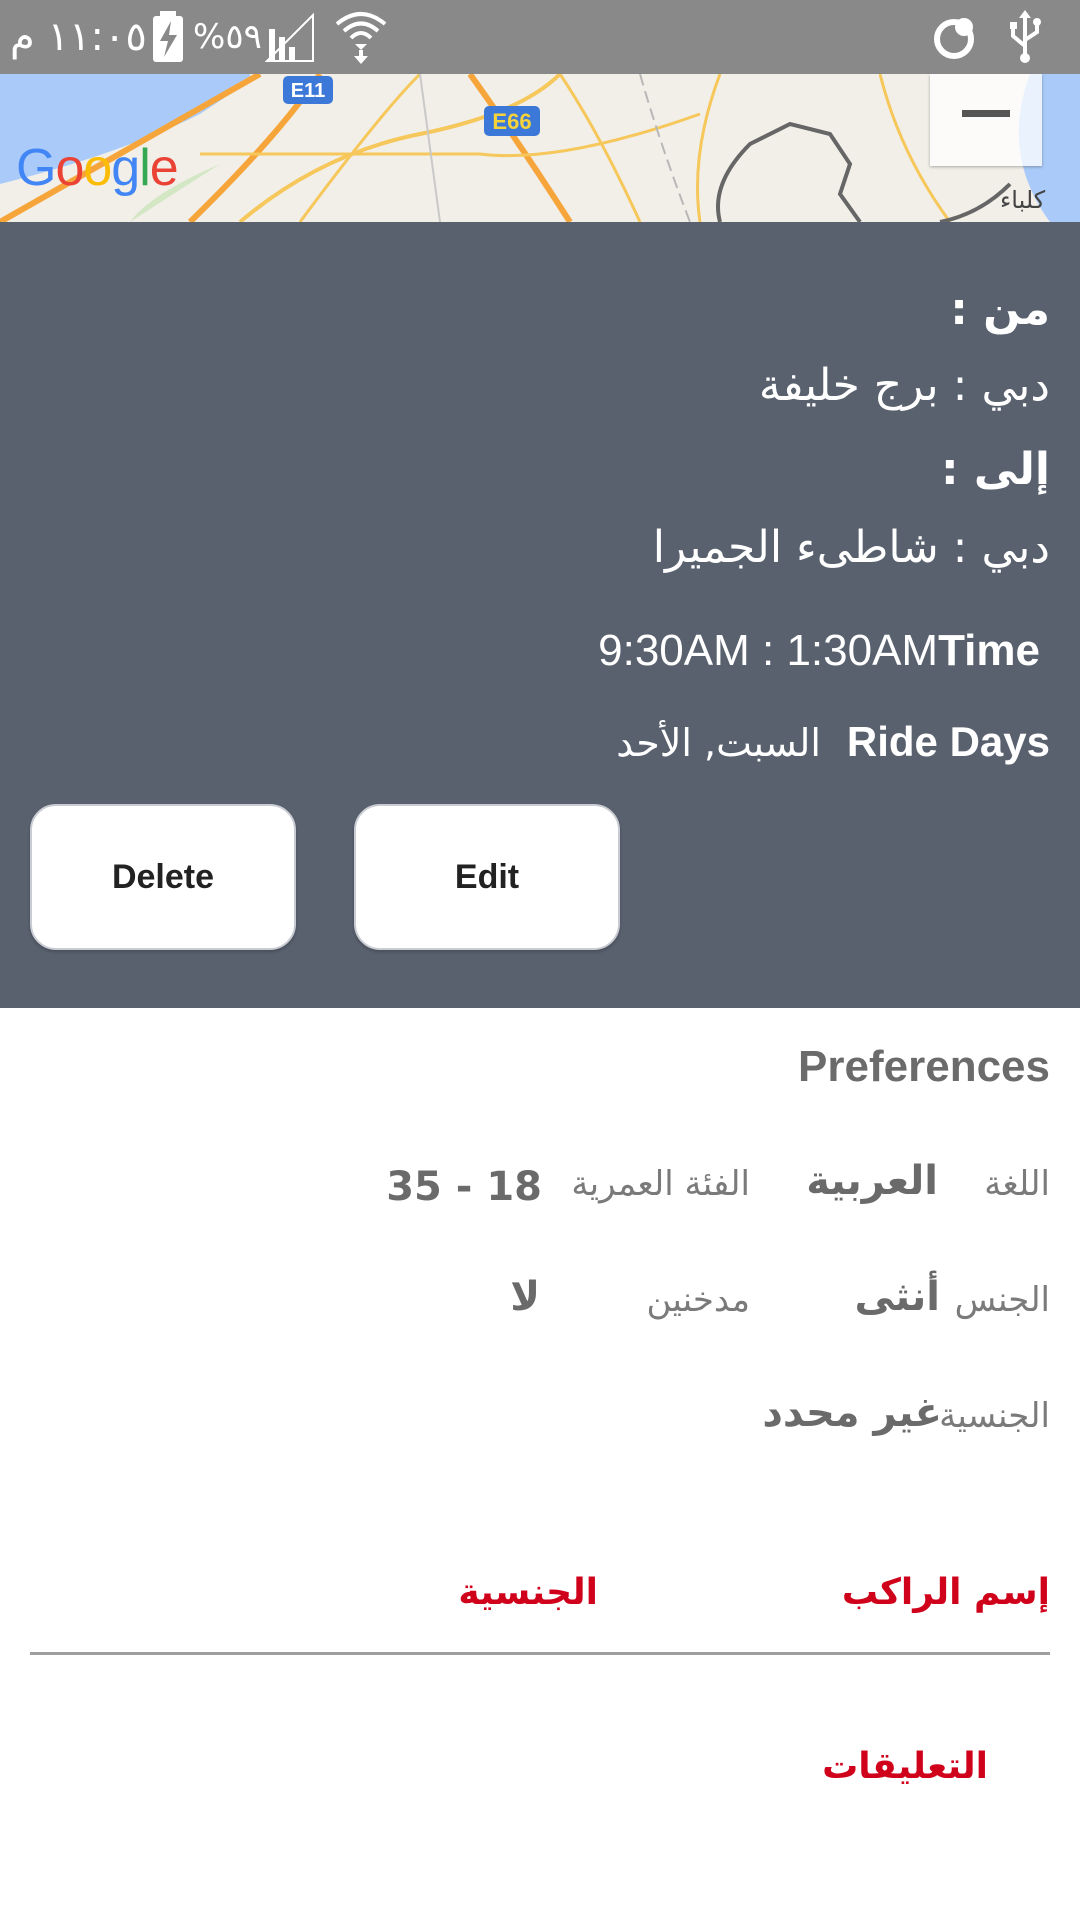 Image resolution: width=1080 pixels, height=1920 pixels. Describe the element at coordinates (487, 877) in the screenshot. I see `edit-button: Edit` at that location.